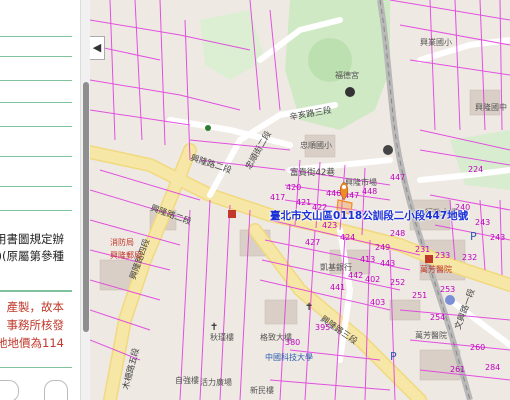  I want to click on parcel-number: 253, so click(447, 289).